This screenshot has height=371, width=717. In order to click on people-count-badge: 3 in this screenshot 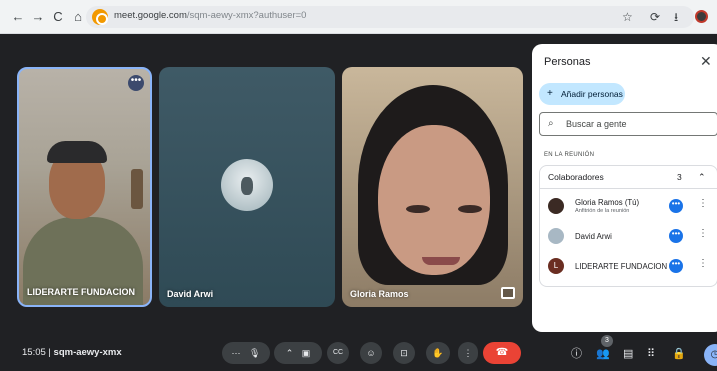, I will do `click(607, 341)`.